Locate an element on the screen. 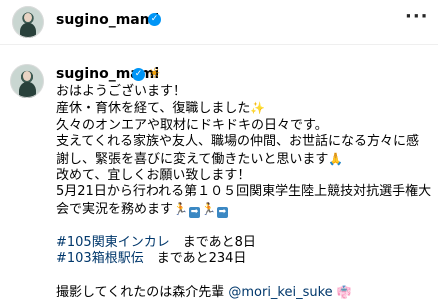  kimono-emoji-icon: 👘 is located at coordinates (344, 291).